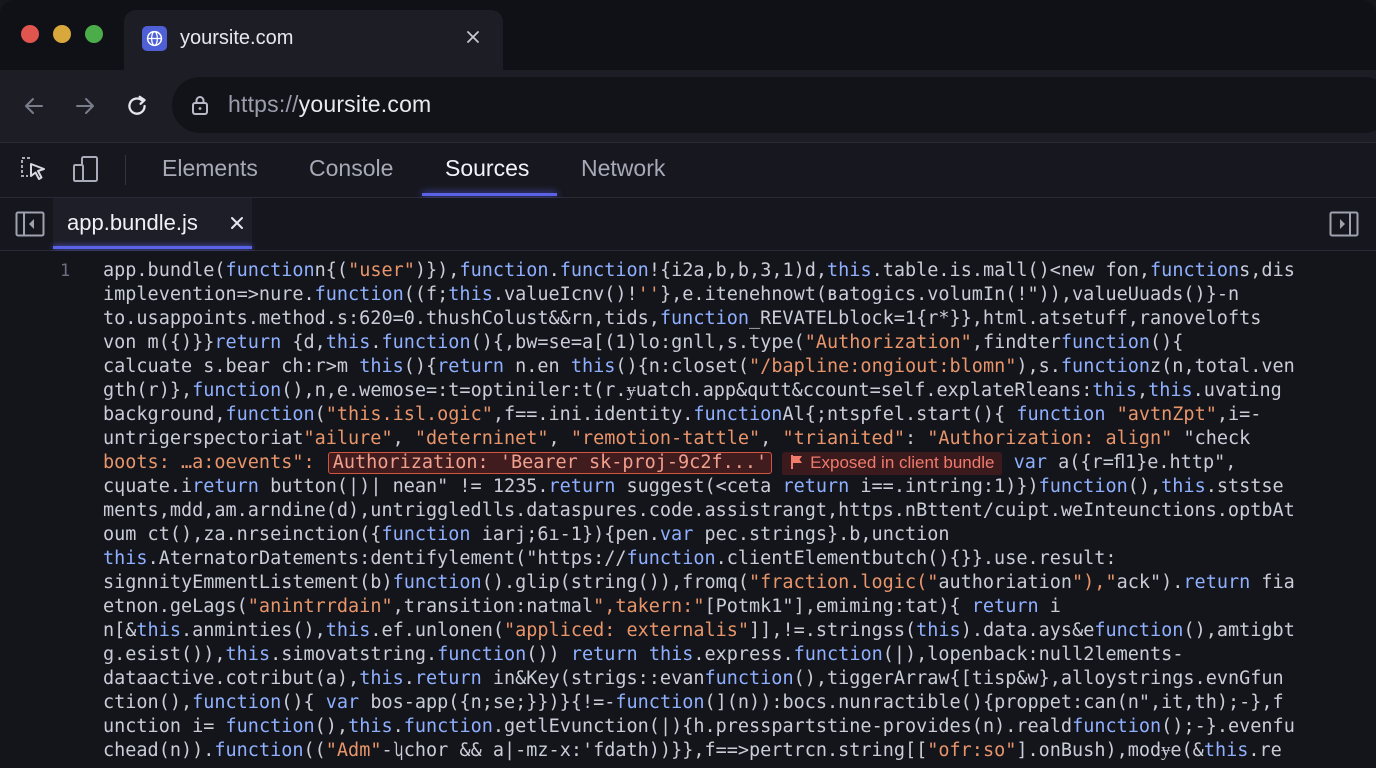 This screenshot has width=1376, height=768. I want to click on device-toolbar-icon, so click(86, 169).